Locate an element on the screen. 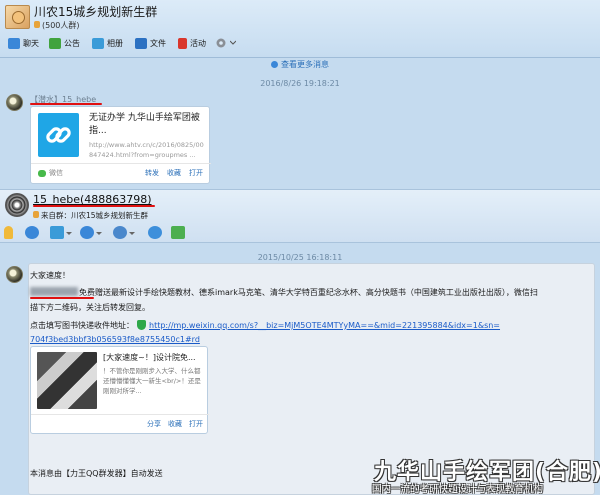 Image resolution: width=600 pixels, height=495 pixels. member-count: (500人群) is located at coordinates (61, 25).